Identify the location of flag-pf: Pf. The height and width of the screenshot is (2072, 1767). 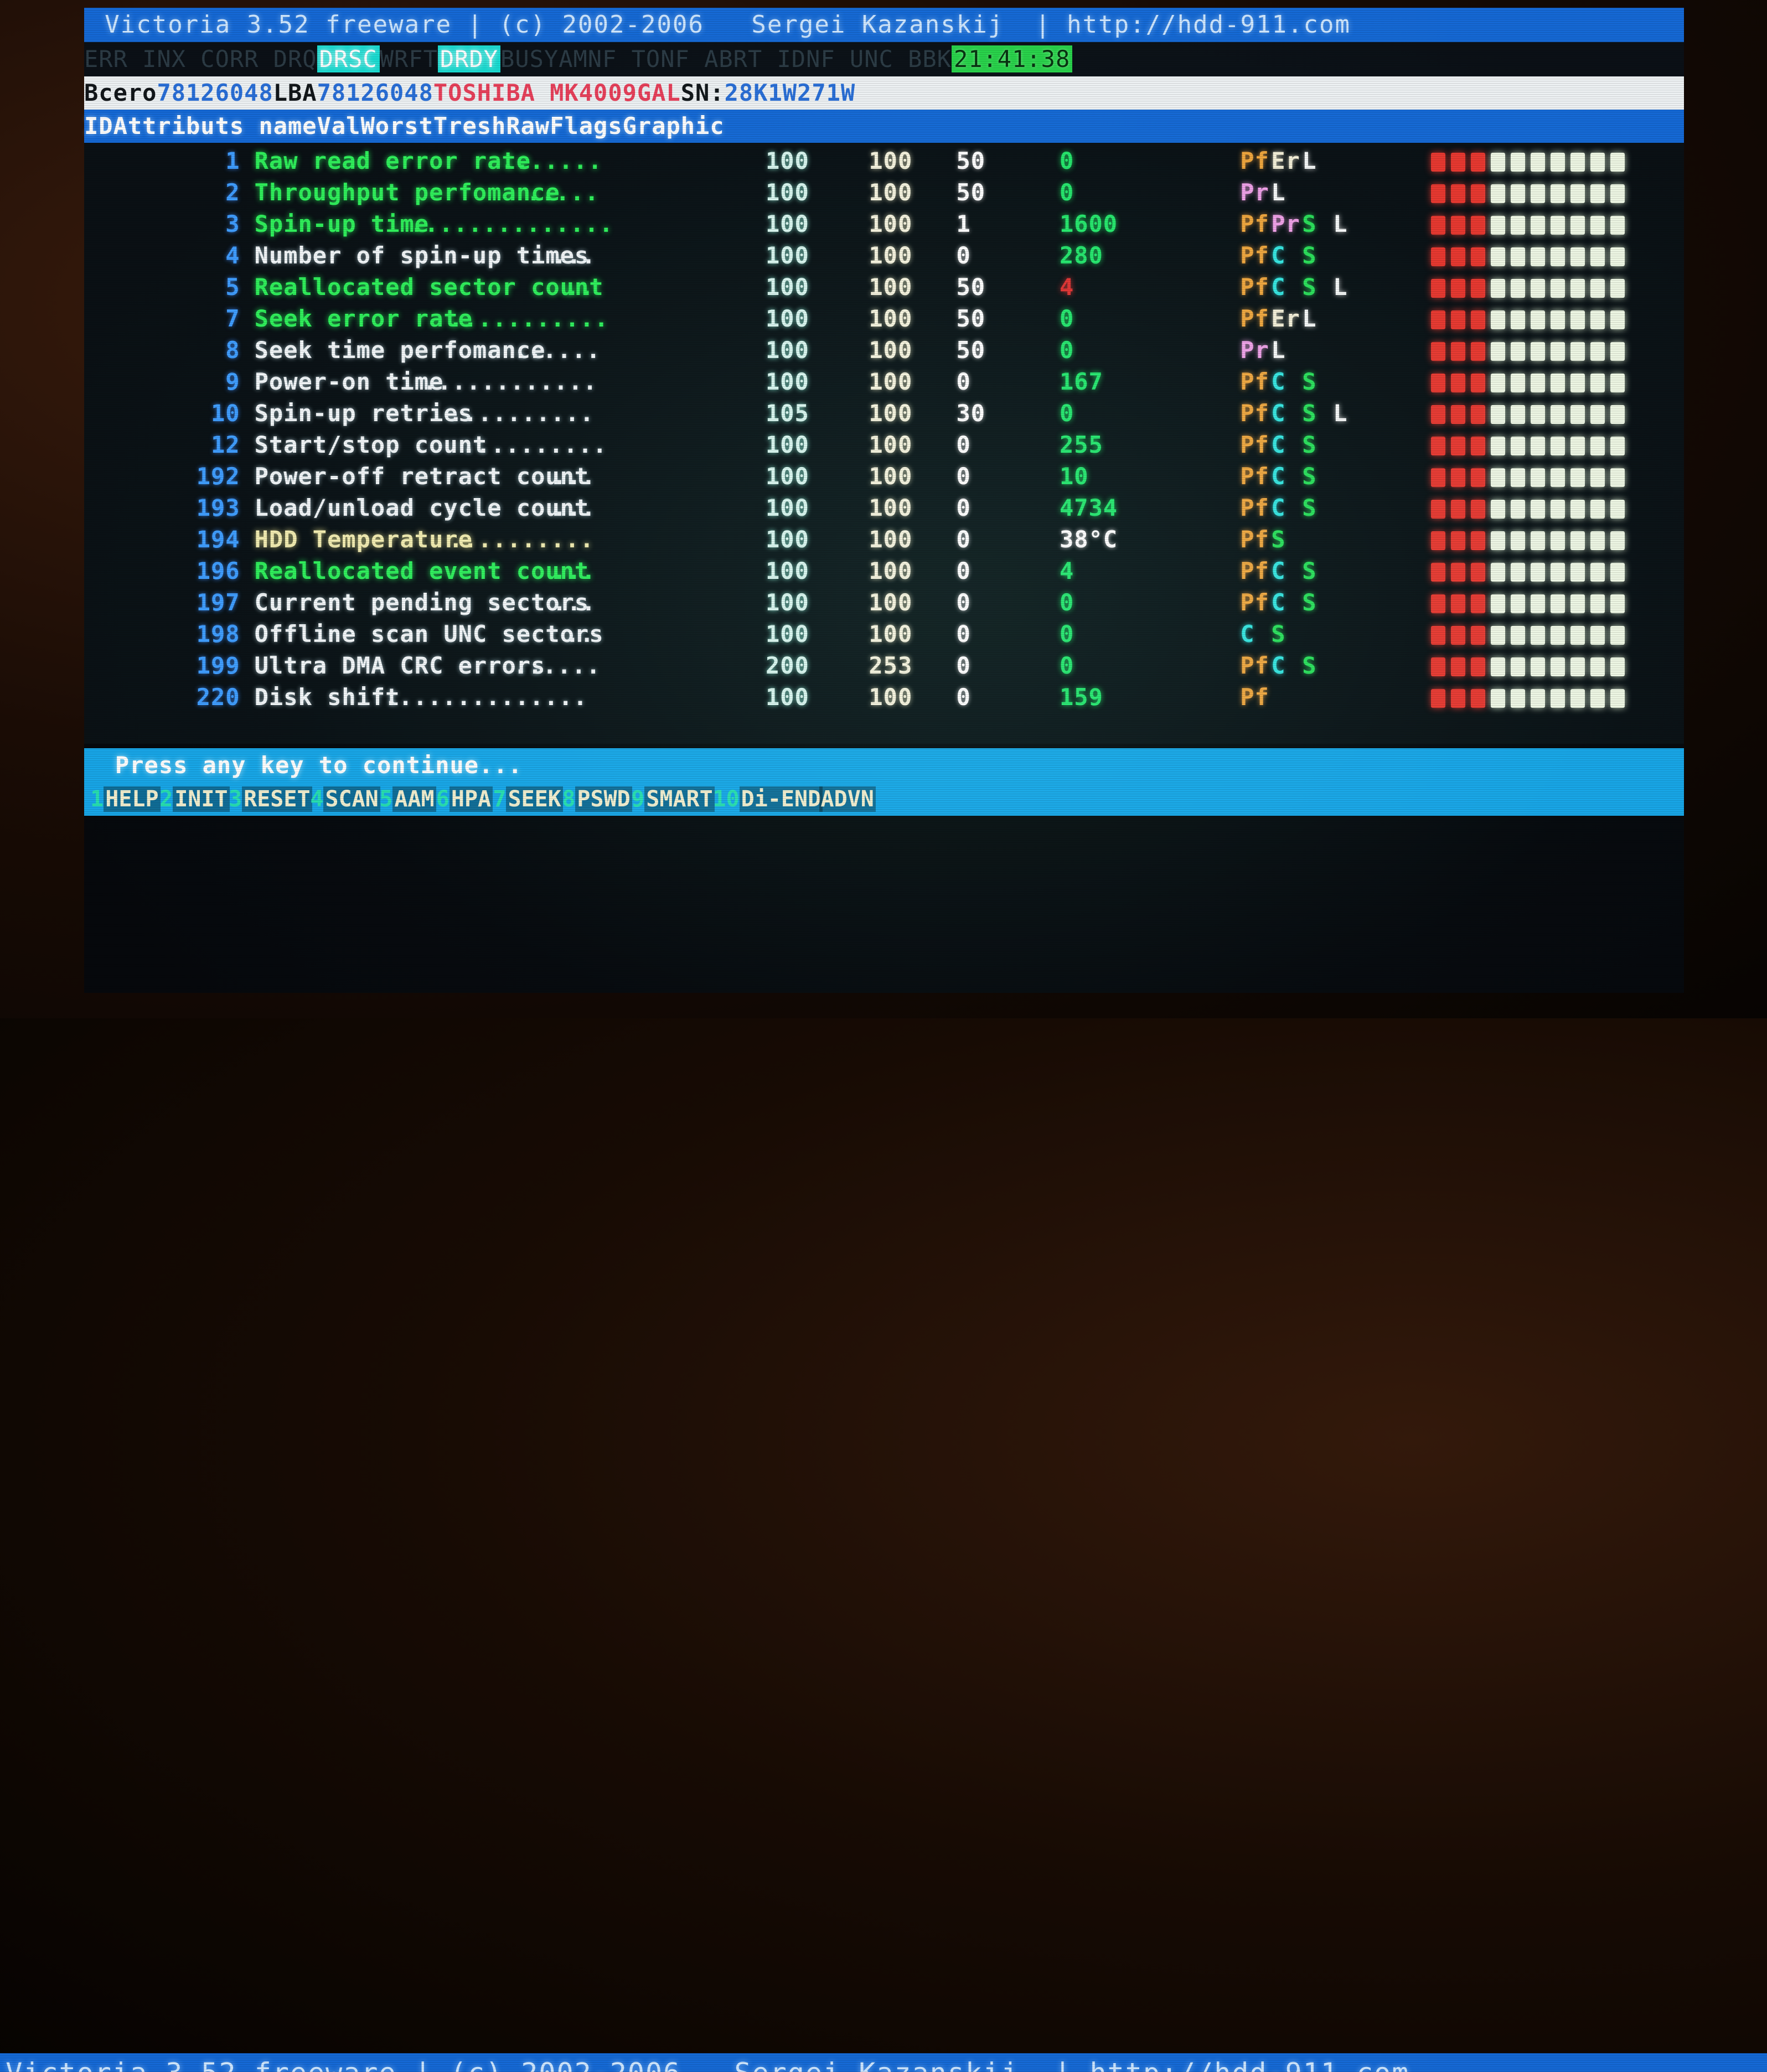
(1254, 256).